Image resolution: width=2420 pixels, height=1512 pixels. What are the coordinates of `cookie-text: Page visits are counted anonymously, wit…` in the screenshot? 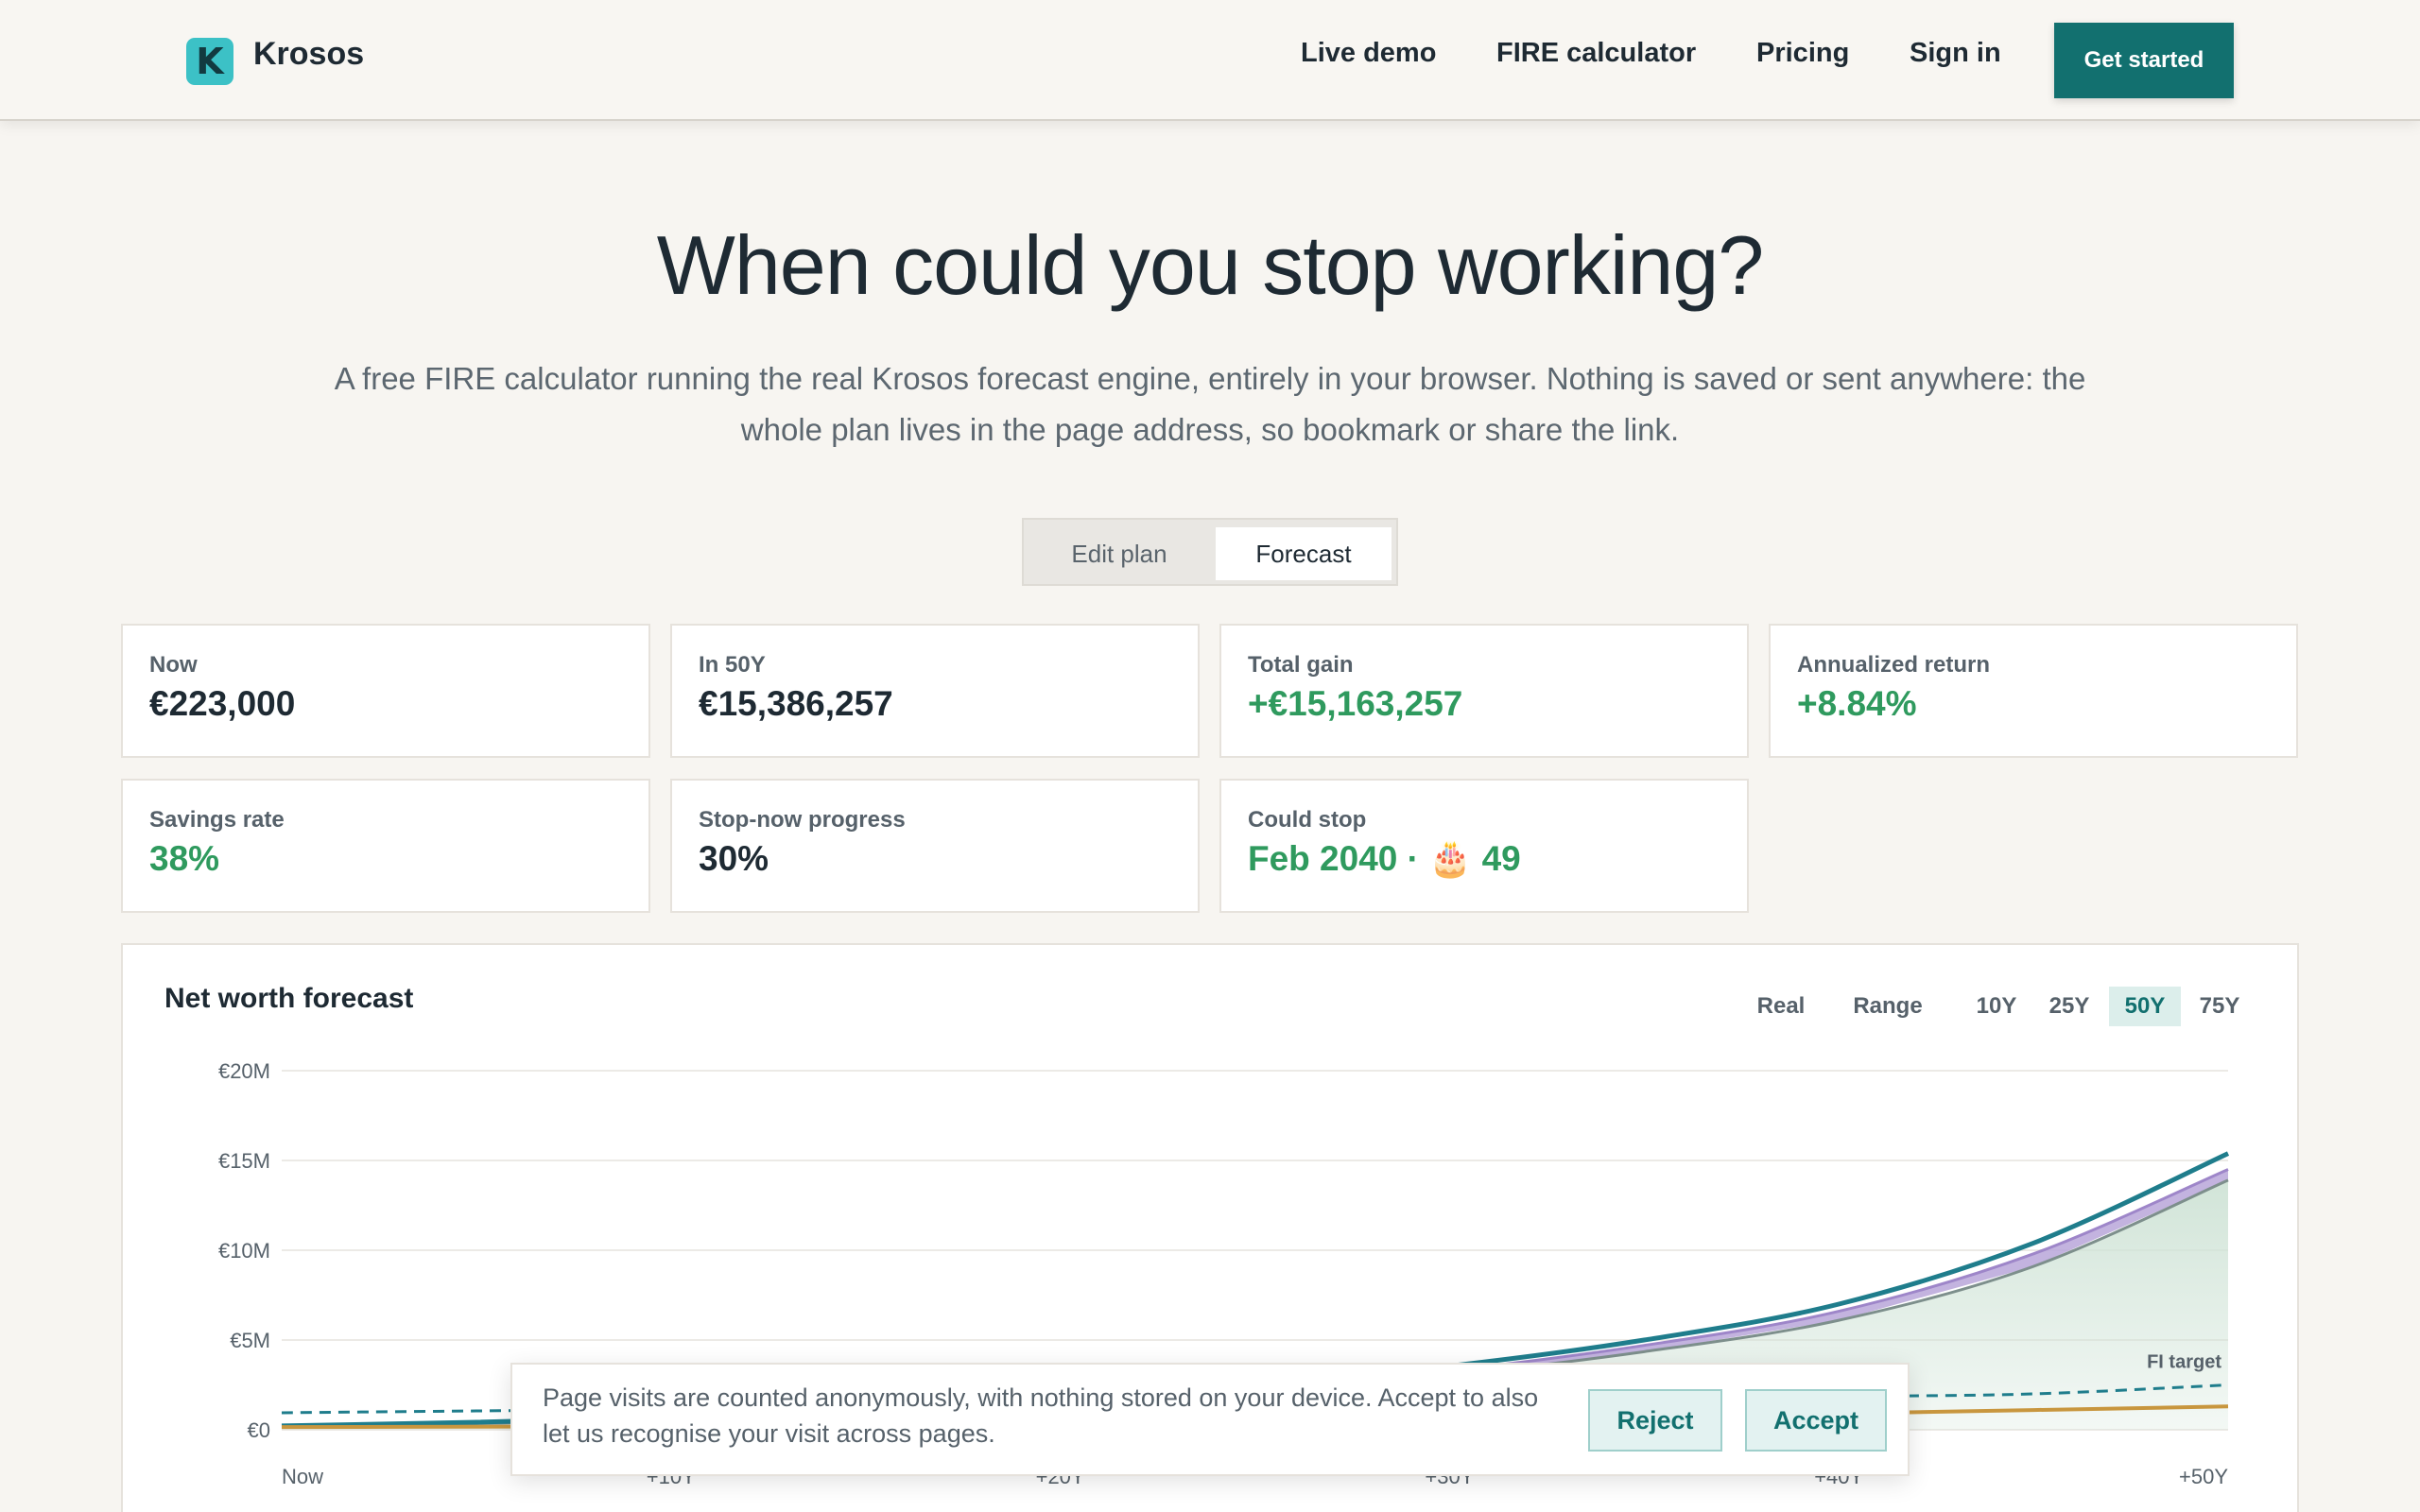 It's located at (1041, 1415).